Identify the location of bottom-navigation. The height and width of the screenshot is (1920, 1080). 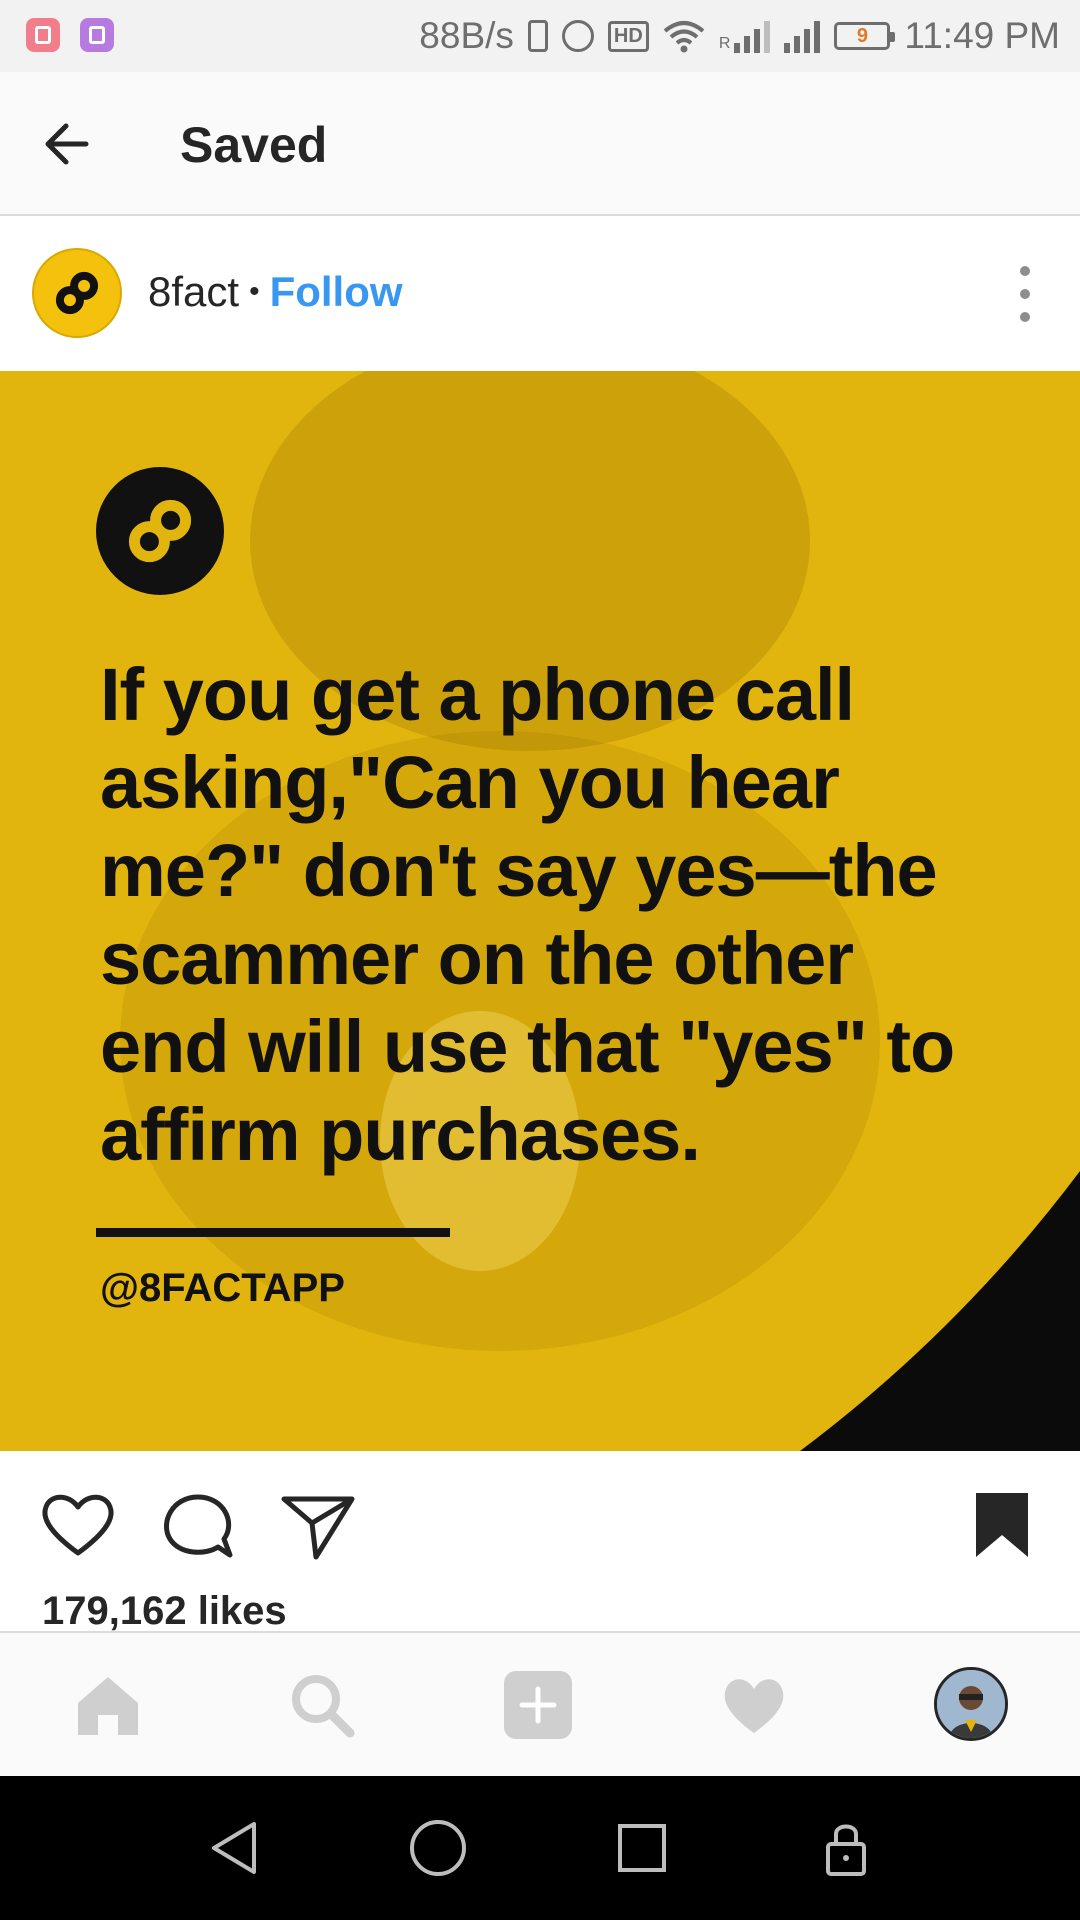
(540, 1703).